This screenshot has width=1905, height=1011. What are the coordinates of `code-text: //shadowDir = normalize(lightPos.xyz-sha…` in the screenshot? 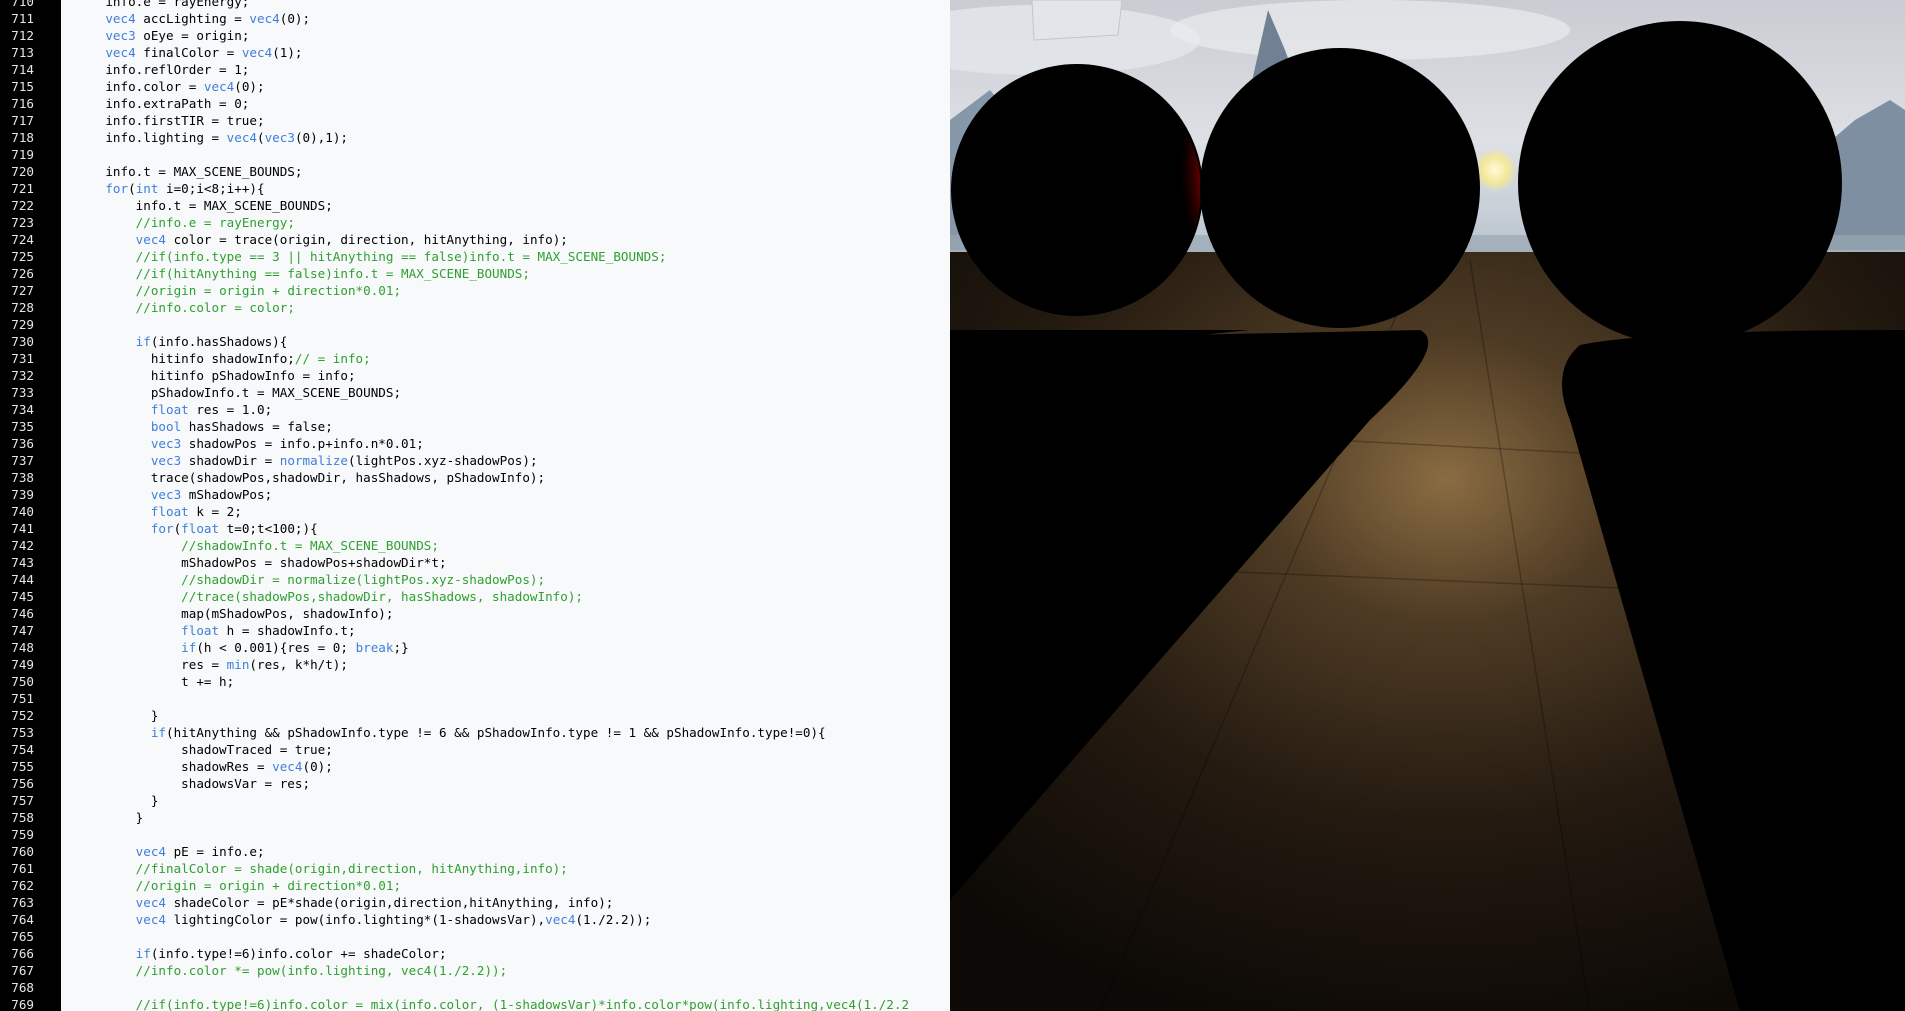 It's located at (310, 579).